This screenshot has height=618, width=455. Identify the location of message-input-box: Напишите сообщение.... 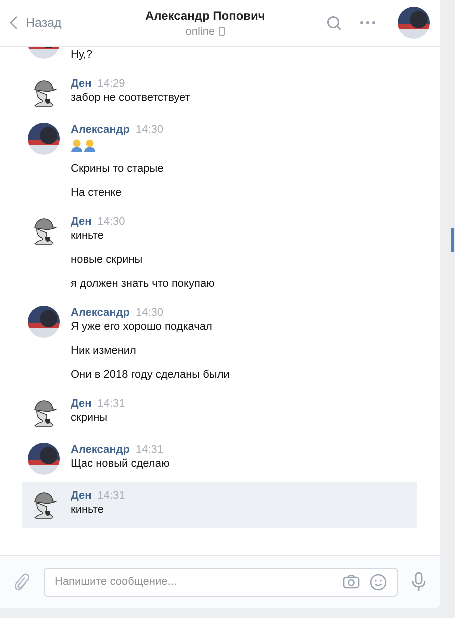
(221, 582).